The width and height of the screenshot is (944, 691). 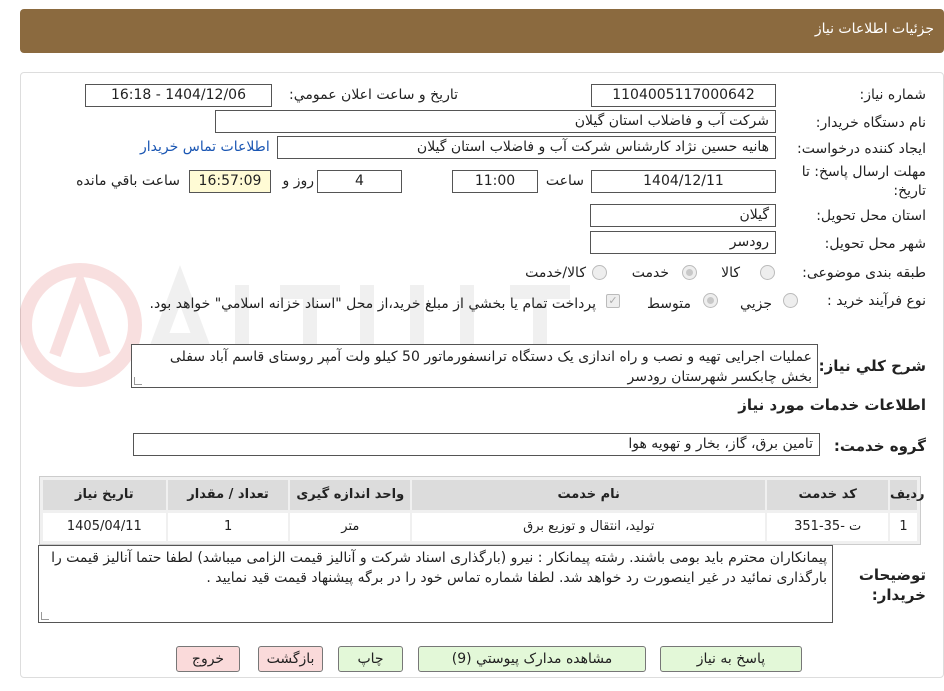 I want to click on province-field: گيلان, so click(x=683, y=215).